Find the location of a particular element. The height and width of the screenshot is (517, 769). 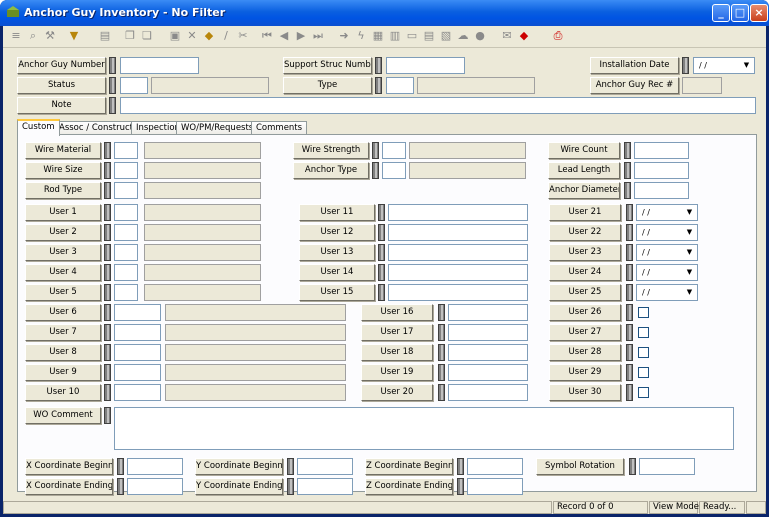

user-19-field is located at coordinates (488, 372).